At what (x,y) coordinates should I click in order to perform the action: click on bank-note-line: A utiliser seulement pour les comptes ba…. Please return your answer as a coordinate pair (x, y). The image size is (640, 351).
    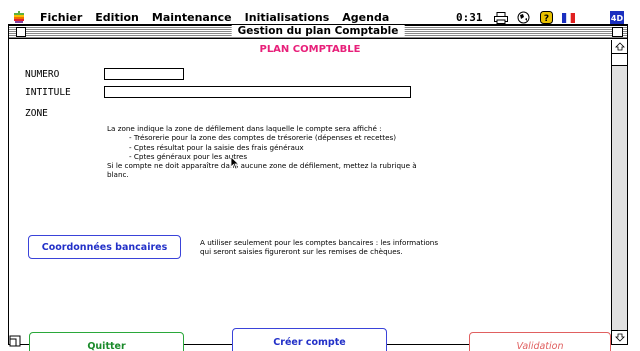
    Looking at the image, I should click on (319, 242).